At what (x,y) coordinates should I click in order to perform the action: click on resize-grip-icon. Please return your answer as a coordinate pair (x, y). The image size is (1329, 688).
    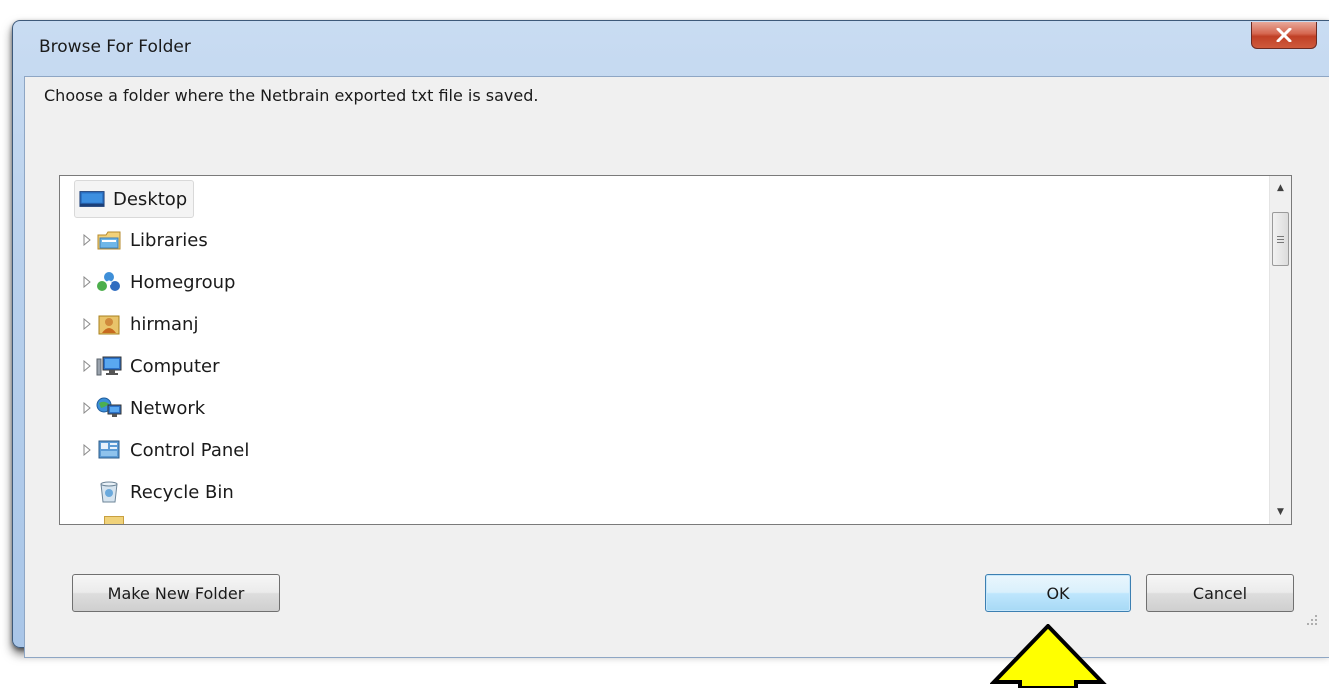
    Looking at the image, I should click on (1312, 620).